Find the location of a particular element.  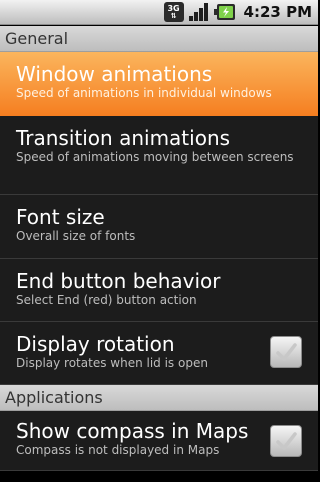

setting-summary: Compass is not displayed in Maps is located at coordinates (118, 450).